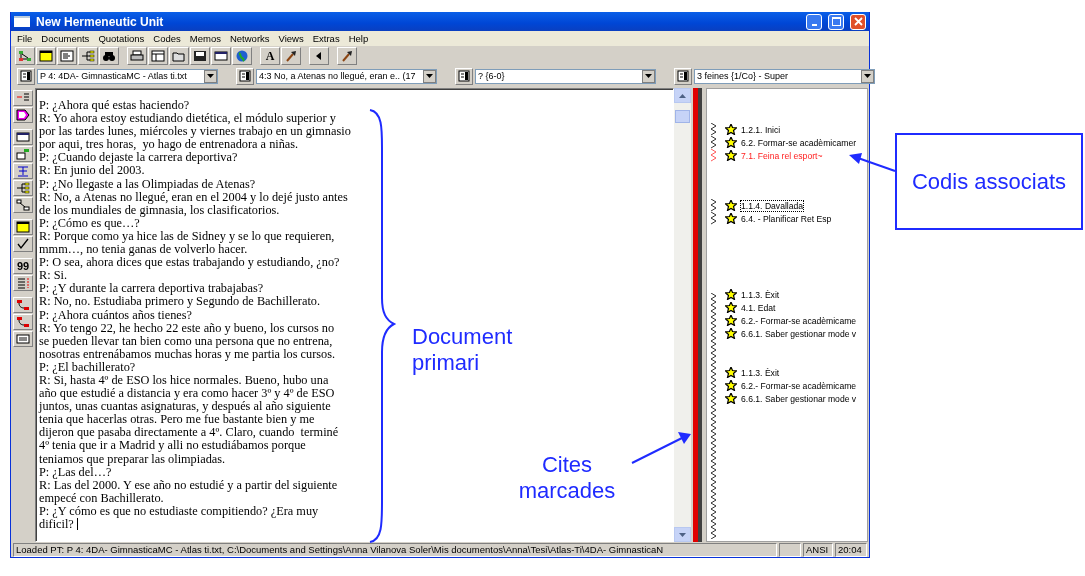 The image size is (1085, 576). What do you see at coordinates (249, 38) in the screenshot?
I see `menu-item: Networks` at bounding box center [249, 38].